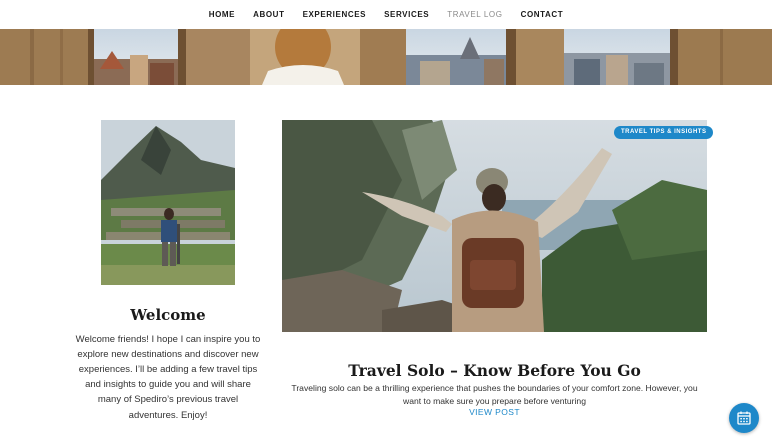 Image resolution: width=772 pixels, height=440 pixels. I want to click on calendar-icon, so click(744, 418).